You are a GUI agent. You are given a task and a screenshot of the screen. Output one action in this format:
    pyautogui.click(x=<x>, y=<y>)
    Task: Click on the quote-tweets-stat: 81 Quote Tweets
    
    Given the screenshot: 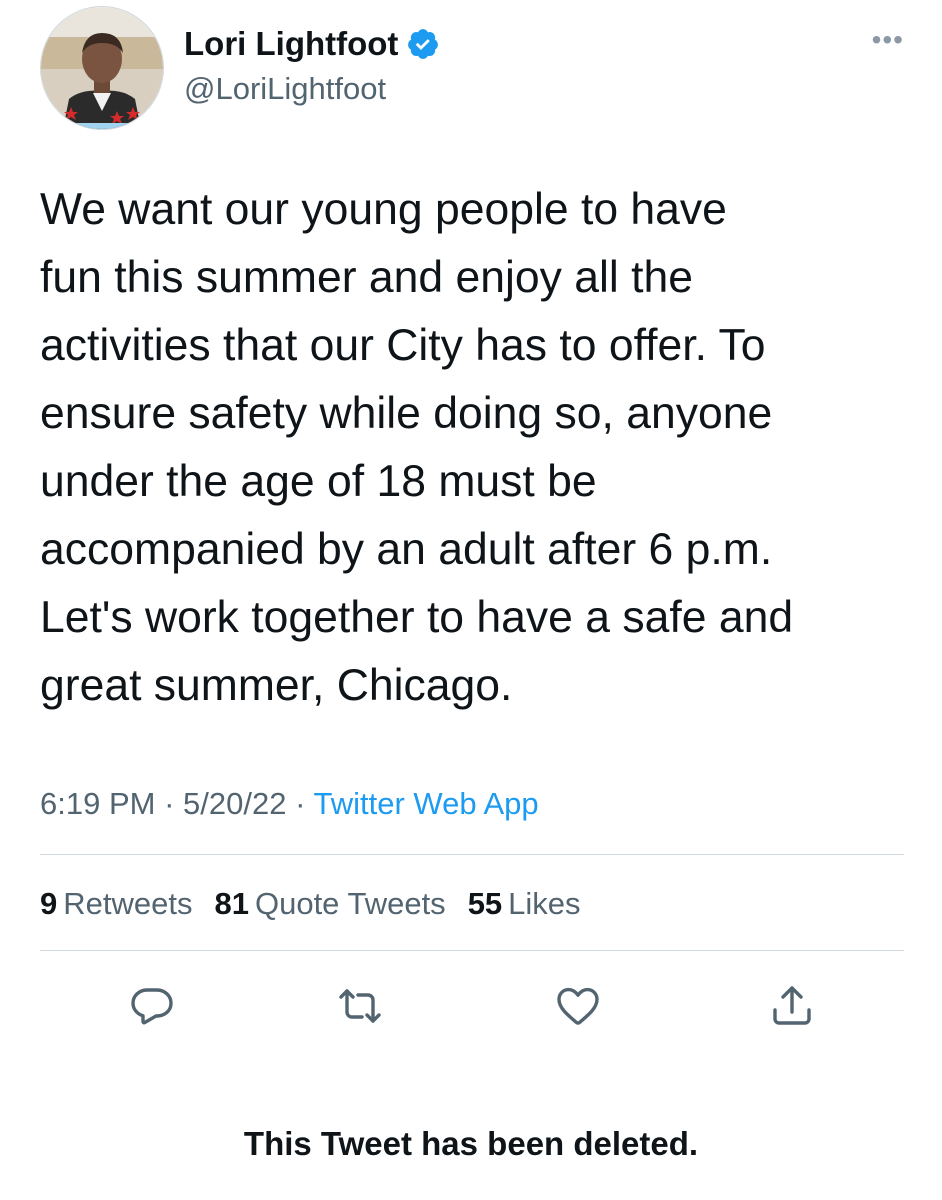 What is the action you would take?
    pyautogui.click(x=329, y=904)
    